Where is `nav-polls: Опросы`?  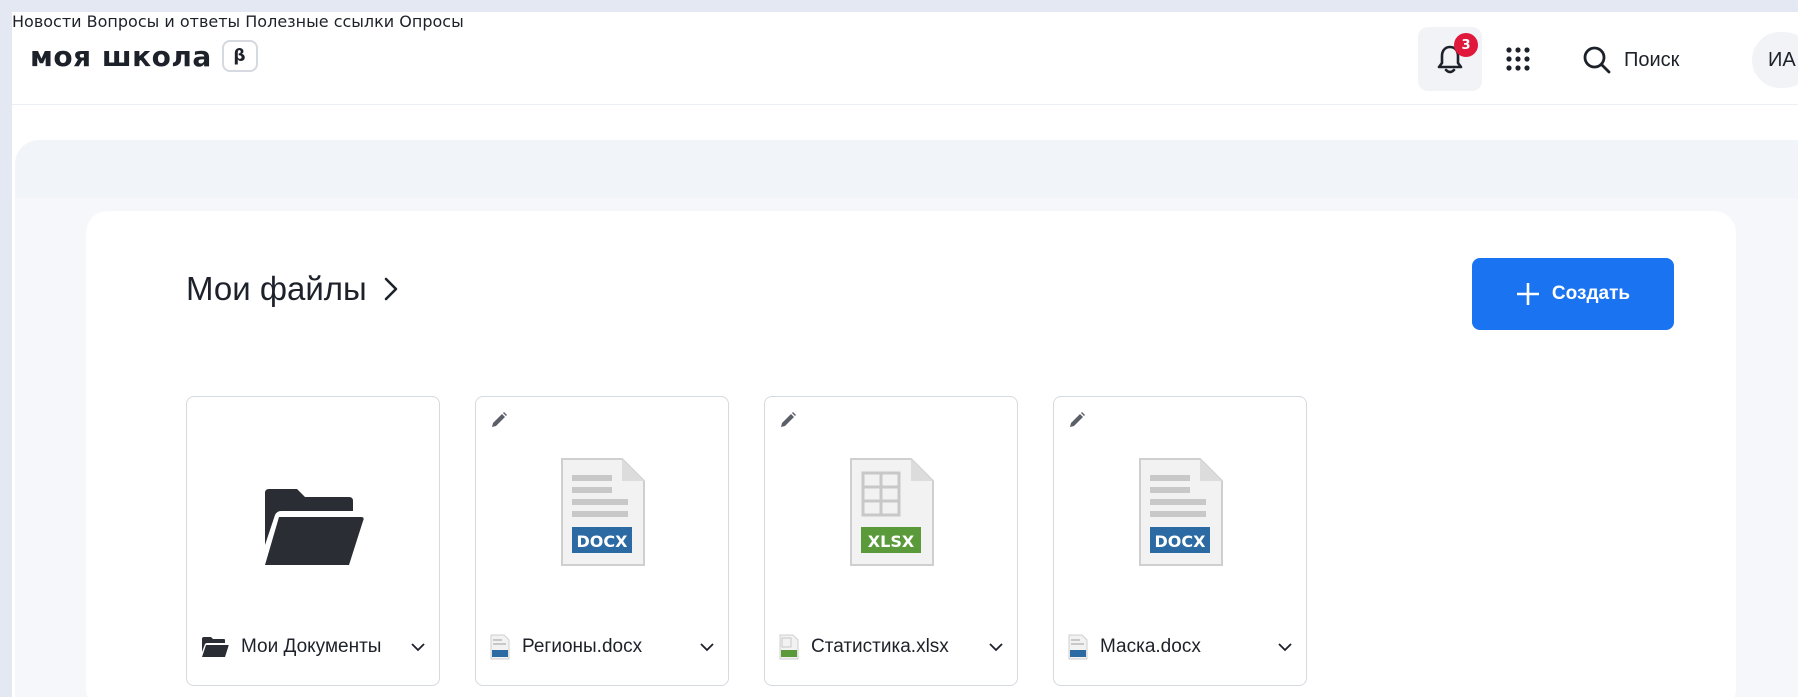
nav-polls: Опросы is located at coordinates (431, 21).